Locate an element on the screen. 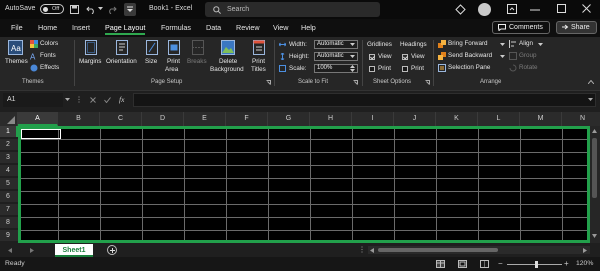  row-header: 7 is located at coordinates (9, 209).